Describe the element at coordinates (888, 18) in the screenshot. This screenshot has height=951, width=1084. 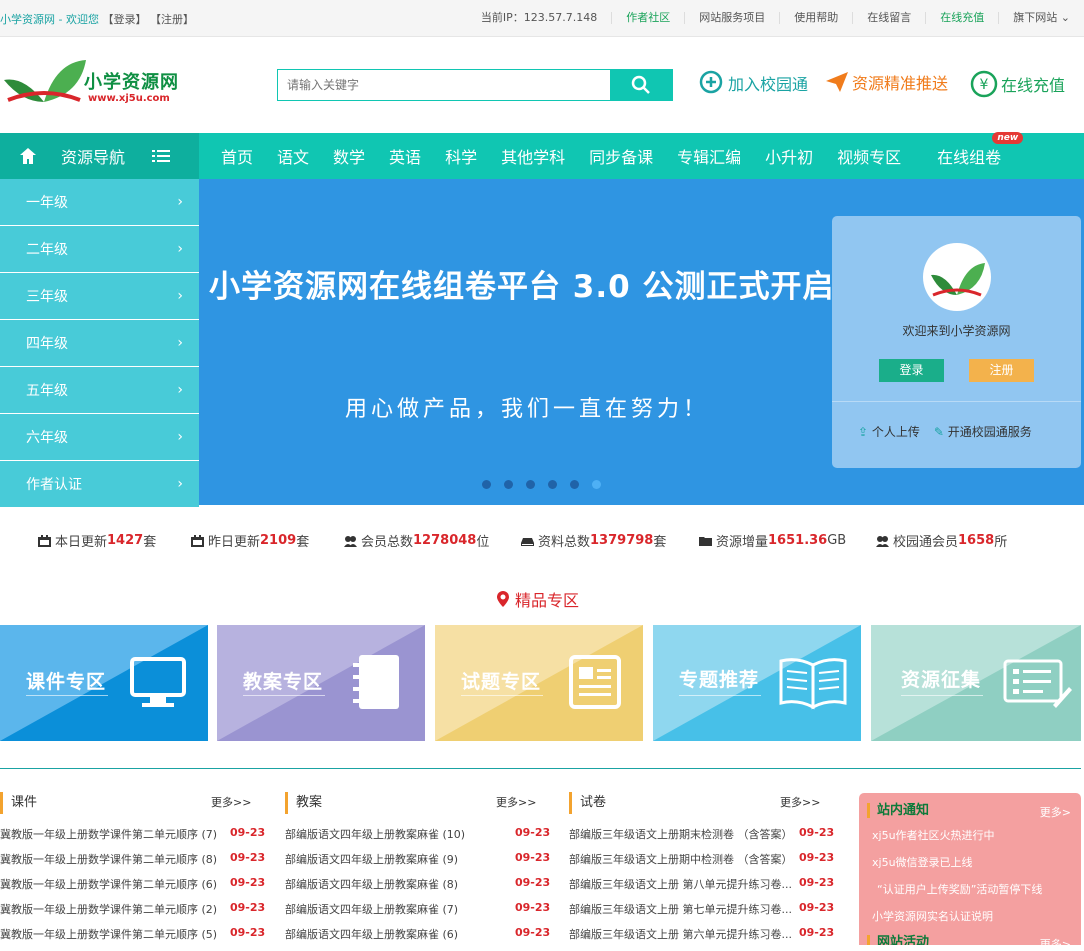
I see `top-link-message: 在线留言` at that location.